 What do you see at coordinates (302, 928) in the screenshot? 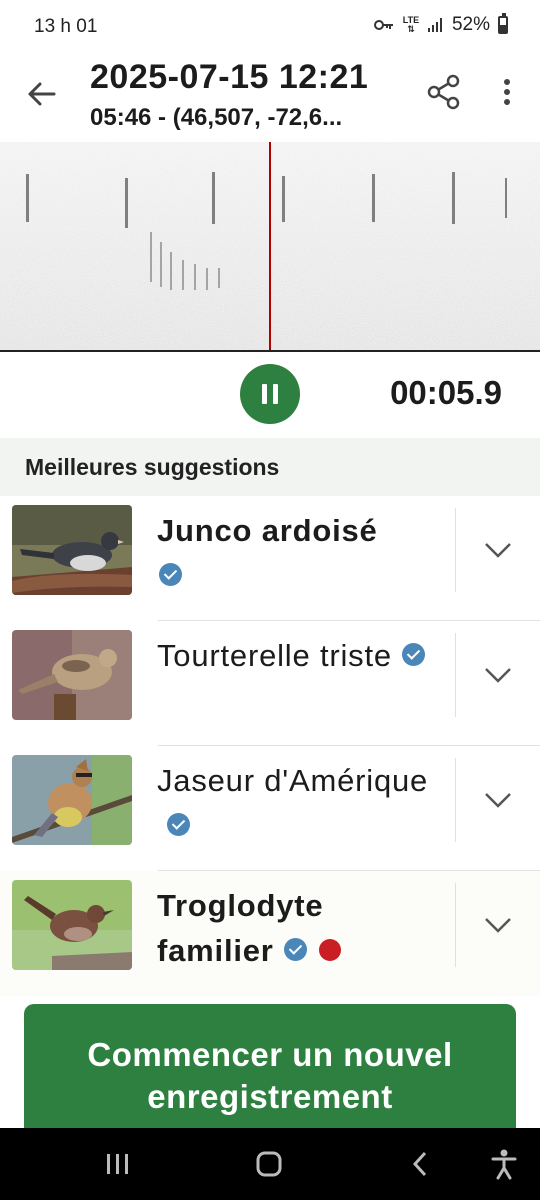
I see `species-name: Troglodyte familier` at bounding box center [302, 928].